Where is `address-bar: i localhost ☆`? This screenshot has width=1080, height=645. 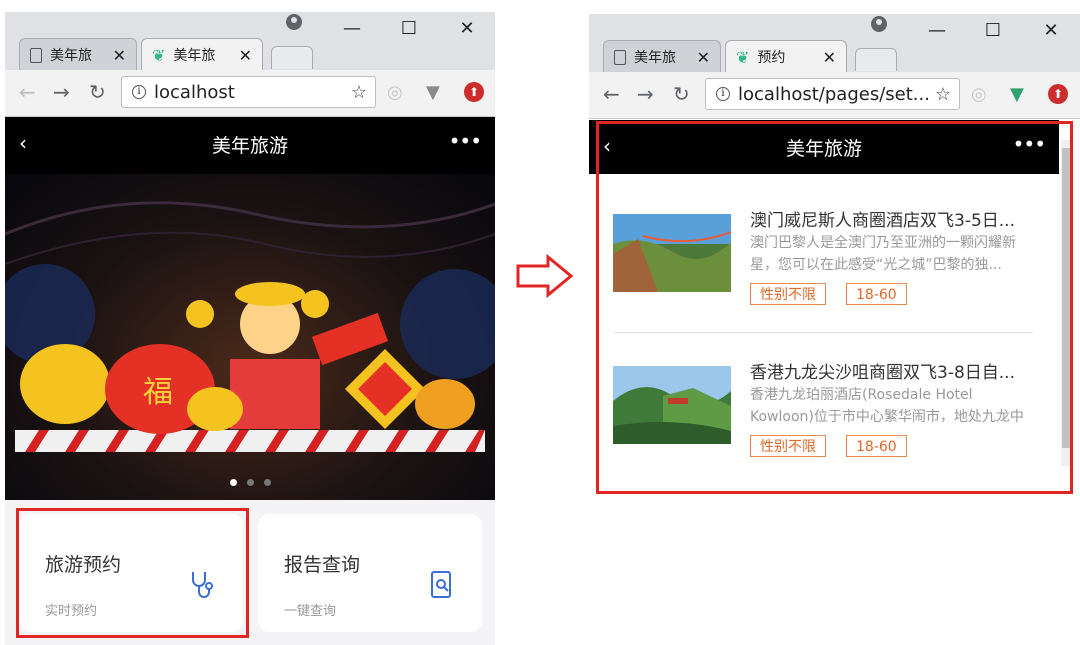 address-bar: i localhost ☆ is located at coordinates (248, 92).